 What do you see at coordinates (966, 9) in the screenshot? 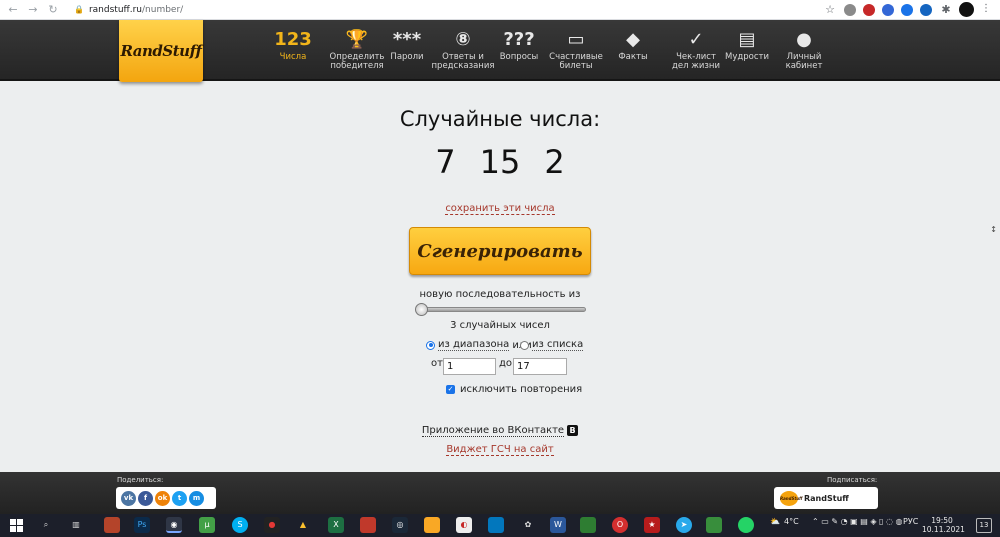
I see `profile-avatar` at bounding box center [966, 9].